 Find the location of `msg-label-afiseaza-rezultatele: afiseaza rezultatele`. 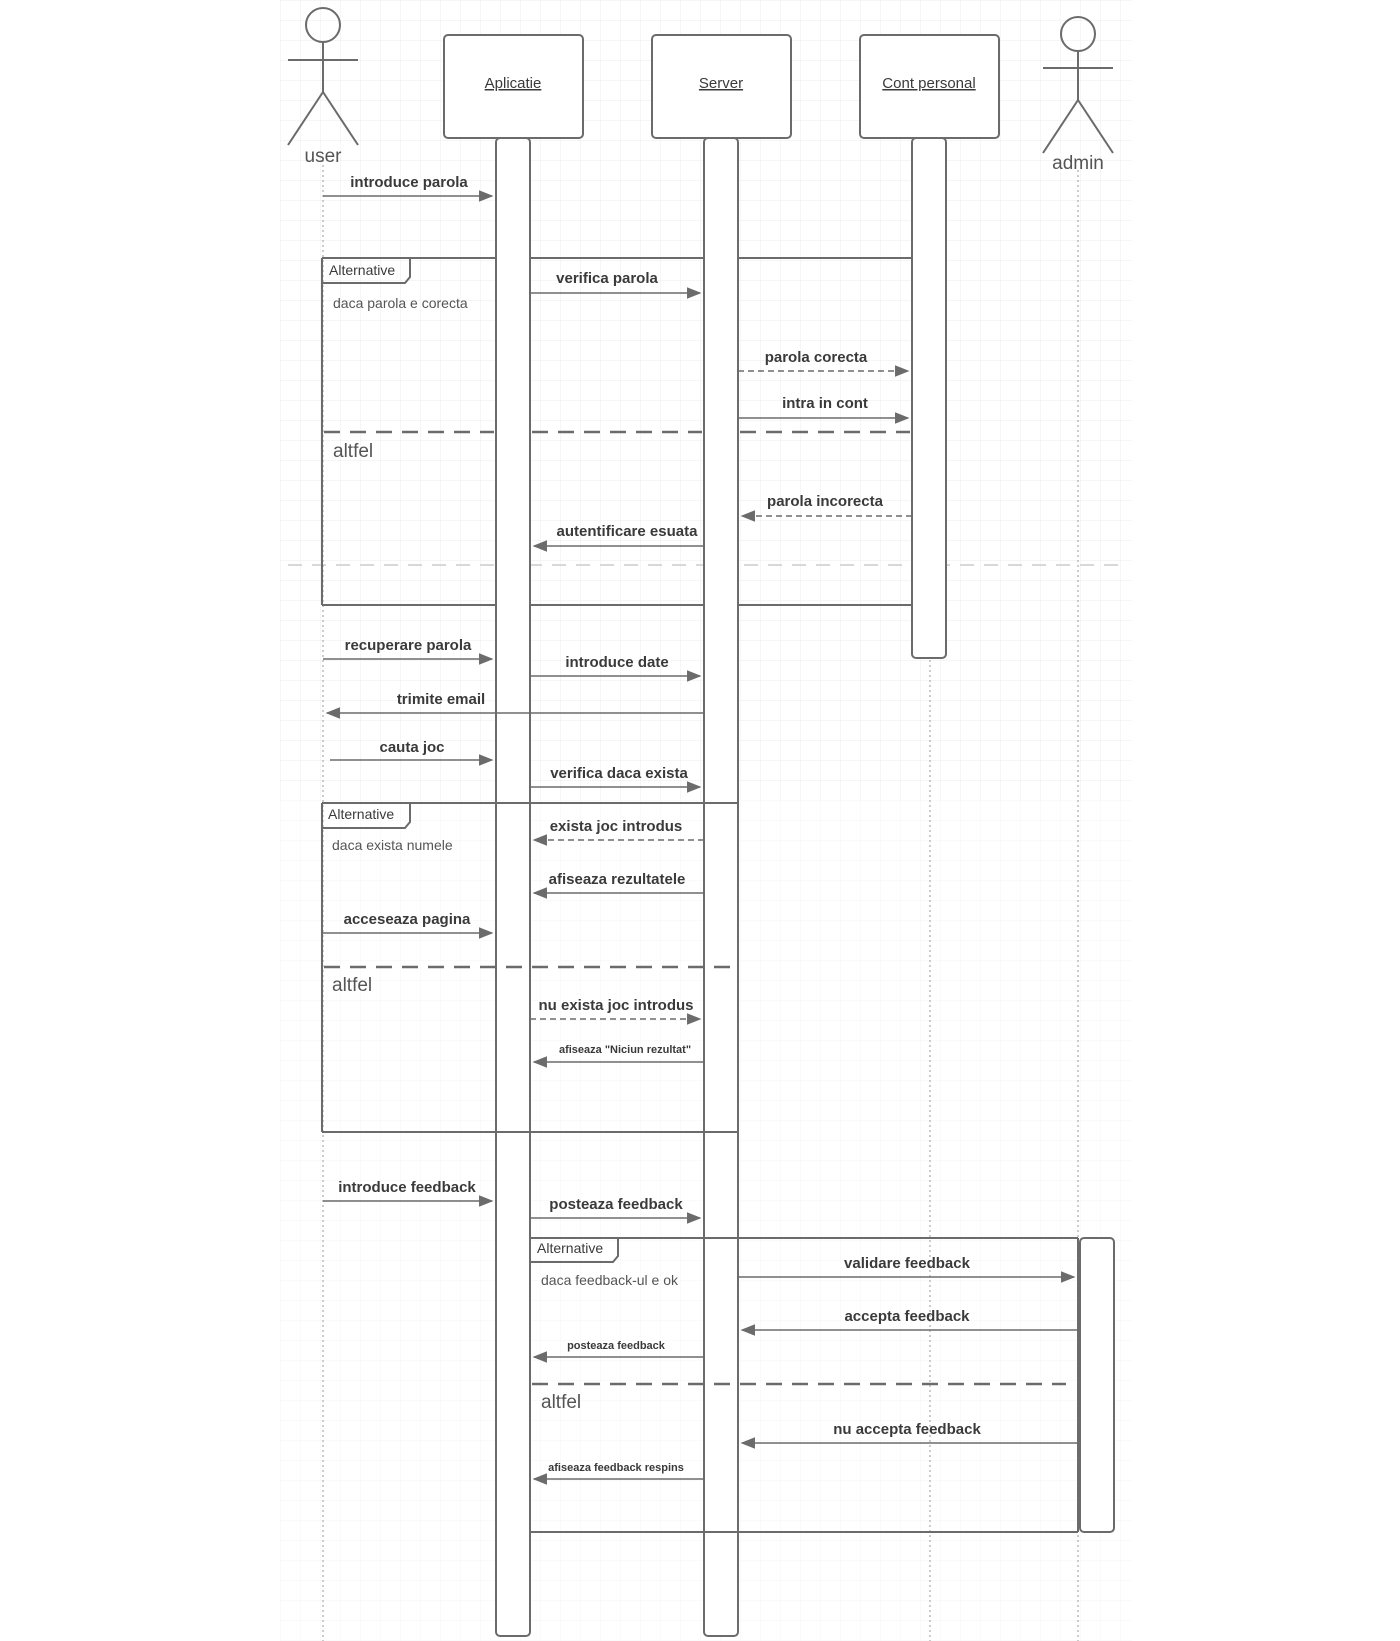

msg-label-afiseaza-rezultatele: afiseaza rezultatele is located at coordinates (617, 879).